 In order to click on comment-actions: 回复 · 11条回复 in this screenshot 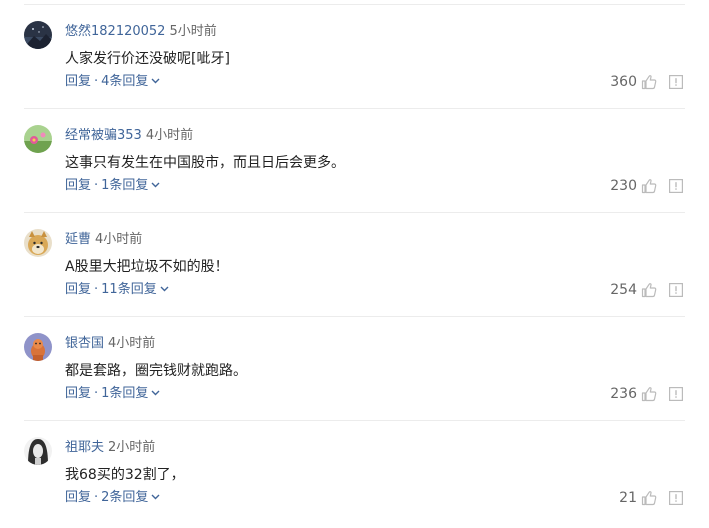, I will do `click(117, 290)`.